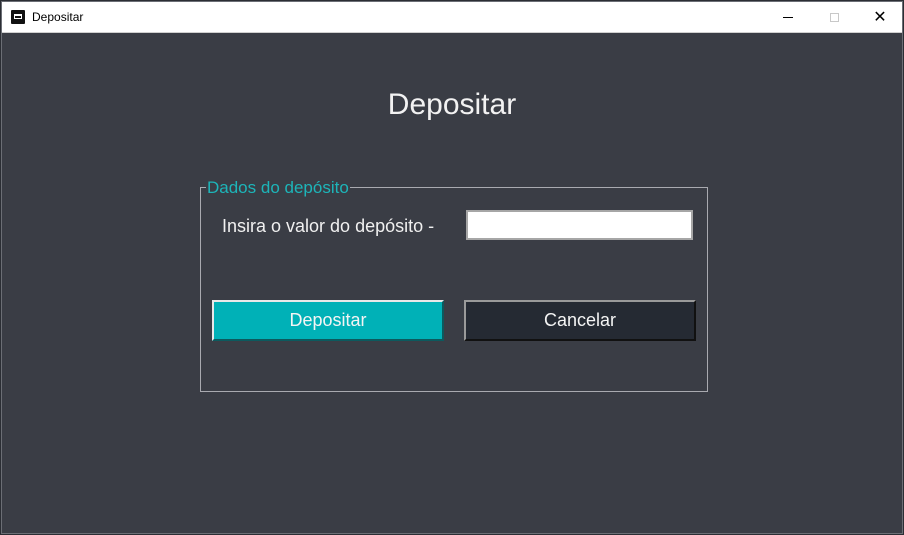 Image resolution: width=904 pixels, height=535 pixels. What do you see at coordinates (580, 320) in the screenshot?
I see `cancel-button: Cancelar` at bounding box center [580, 320].